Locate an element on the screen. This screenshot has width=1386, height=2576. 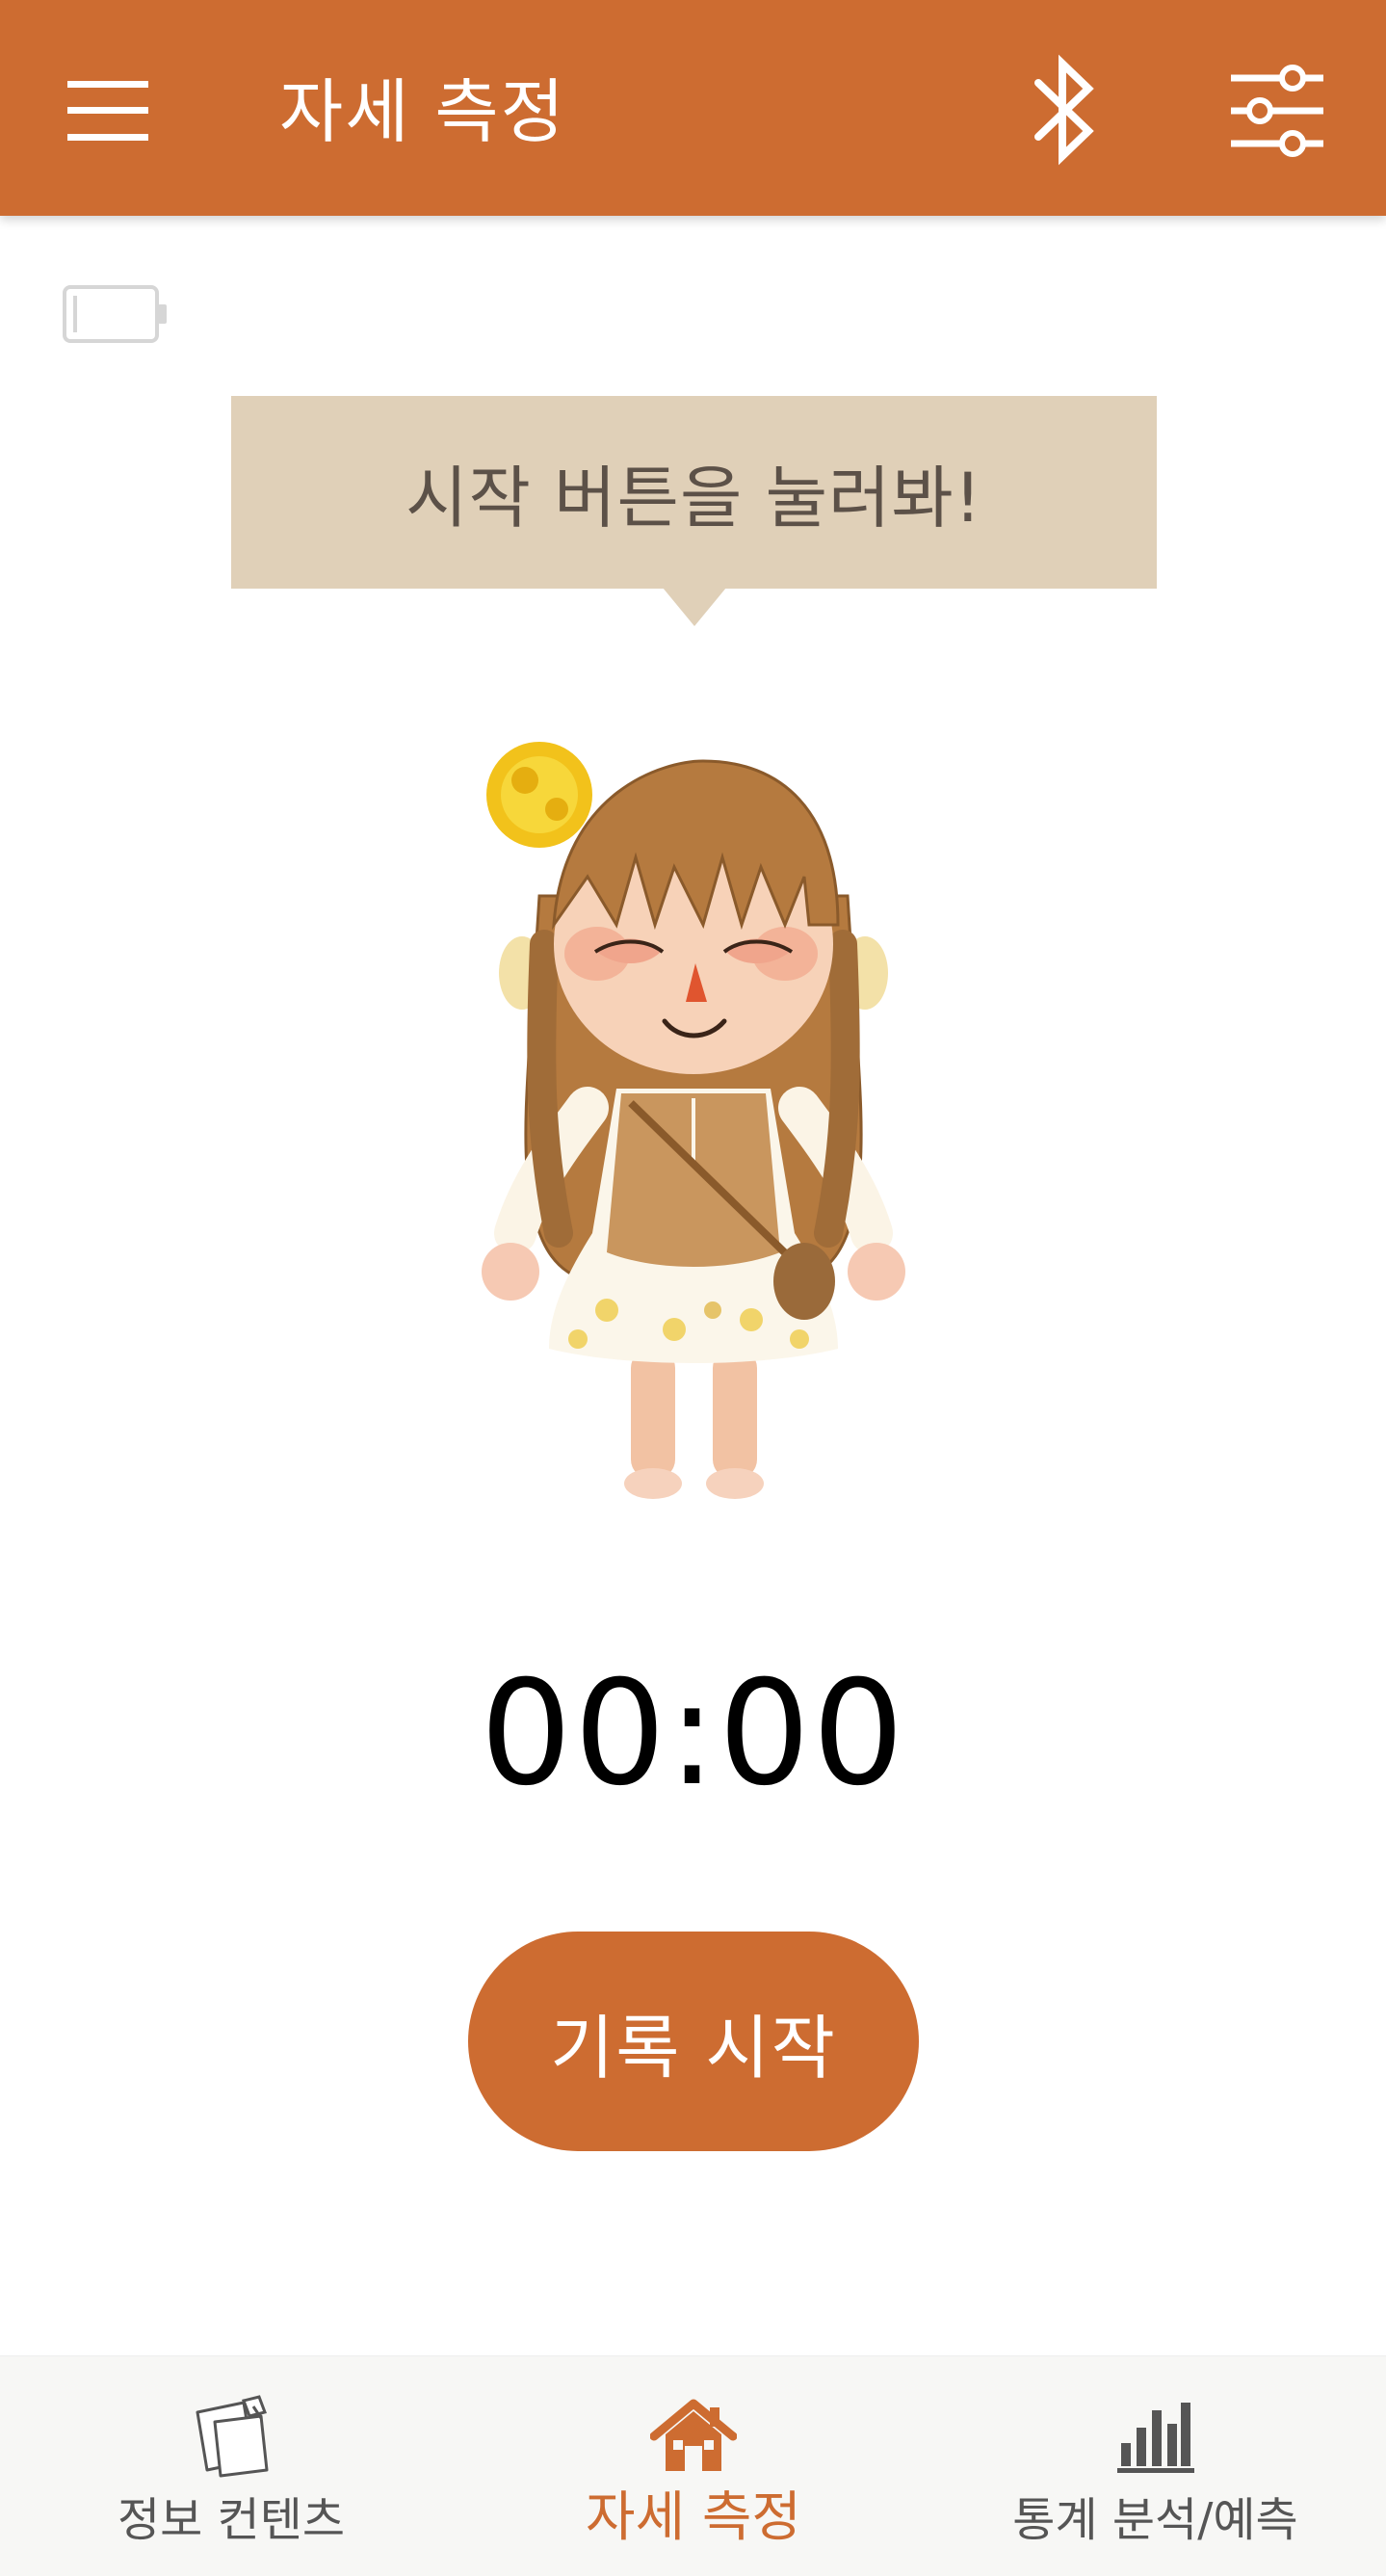
nav-item-statistics: 통계 분석/예측 is located at coordinates (1155, 2466).